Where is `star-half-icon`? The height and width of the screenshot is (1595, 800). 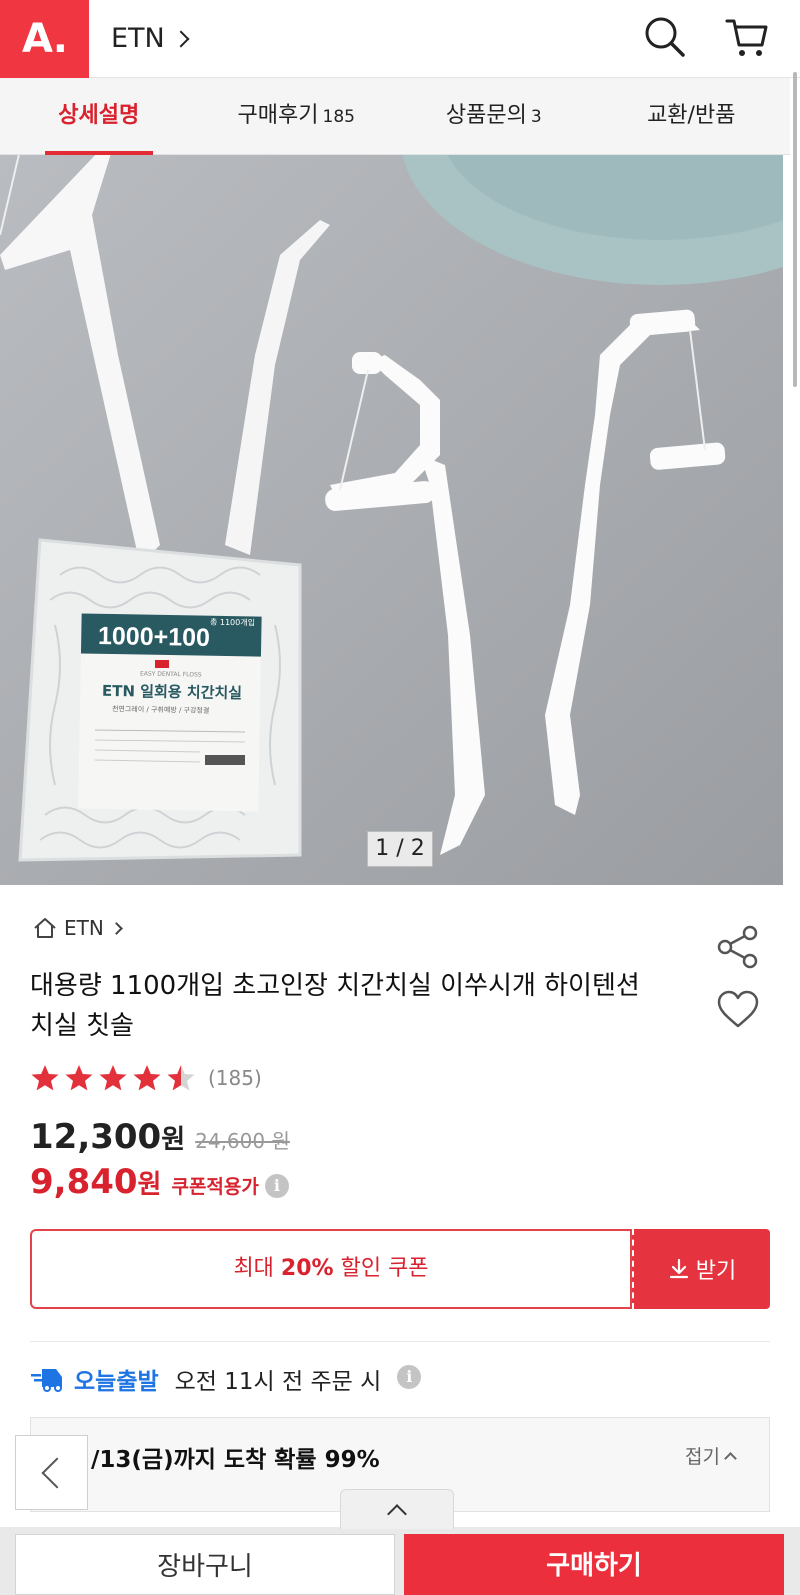 star-half-icon is located at coordinates (181, 1078).